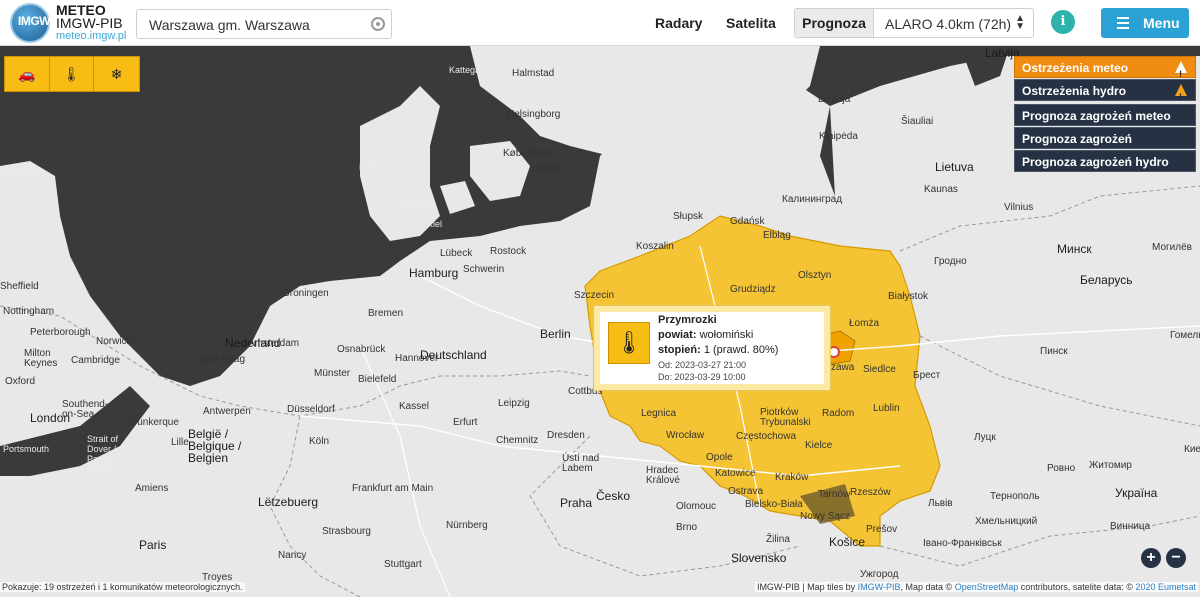 The image size is (1200, 597). What do you see at coordinates (870, 492) in the screenshot?
I see `map-label-city: Rzeszów` at bounding box center [870, 492].